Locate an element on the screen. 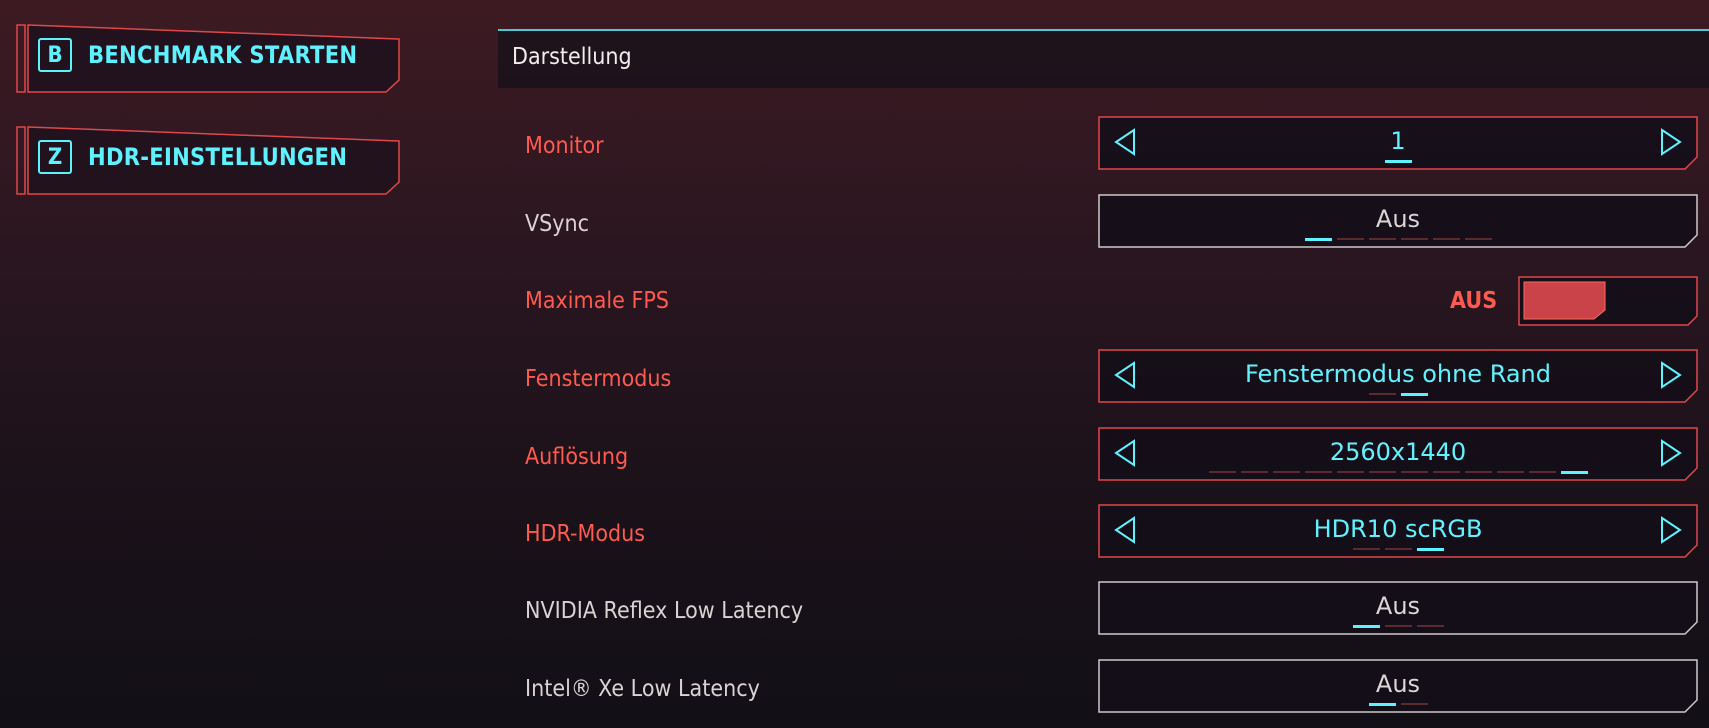 This screenshot has height=728, width=1709. max-fps-label: Maximale FPS is located at coordinates (597, 301).